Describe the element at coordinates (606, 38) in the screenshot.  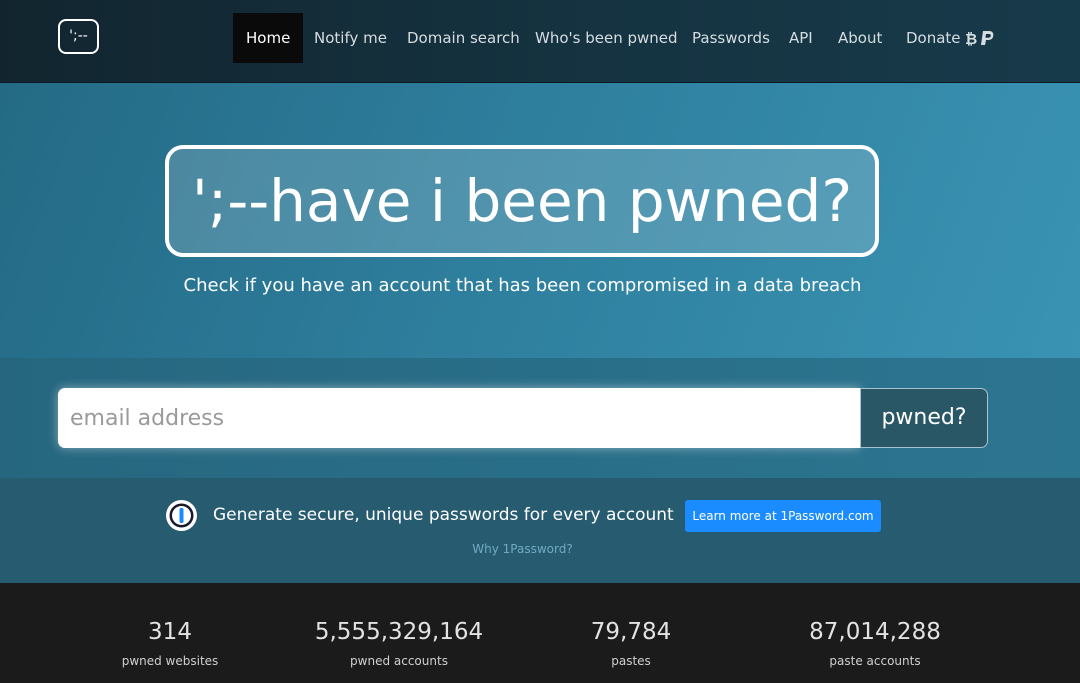
I see `nav-whos-been-pwned: Who's been pwned` at that location.